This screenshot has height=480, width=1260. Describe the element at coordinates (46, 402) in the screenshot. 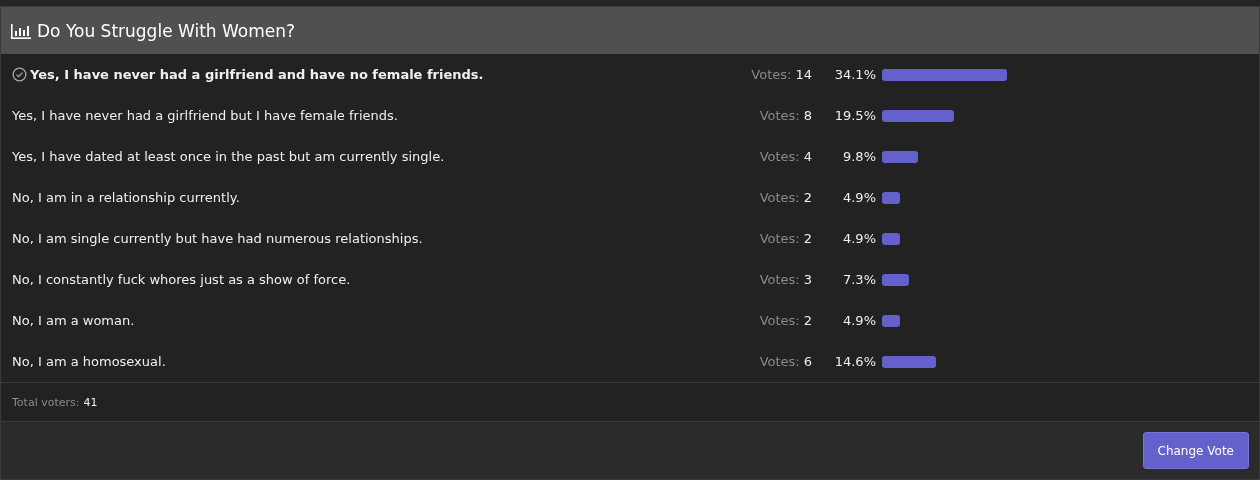

I see `total-voters-label: Total voters:` at that location.